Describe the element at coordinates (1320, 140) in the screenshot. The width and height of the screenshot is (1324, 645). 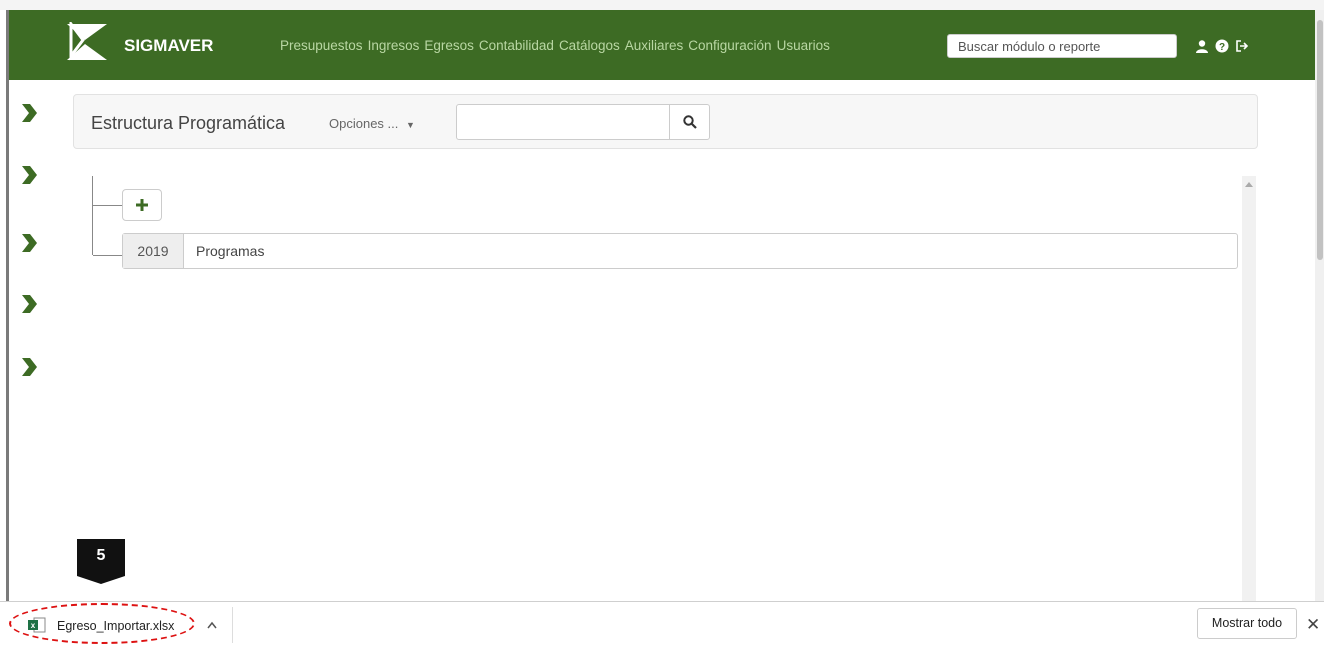
I see `page-scrollbar-thumb` at that location.